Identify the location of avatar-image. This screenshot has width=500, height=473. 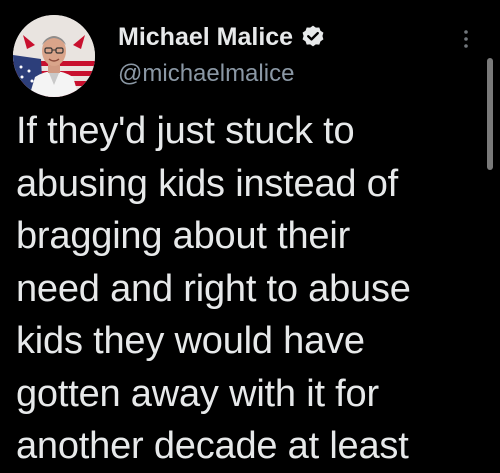
(54, 56).